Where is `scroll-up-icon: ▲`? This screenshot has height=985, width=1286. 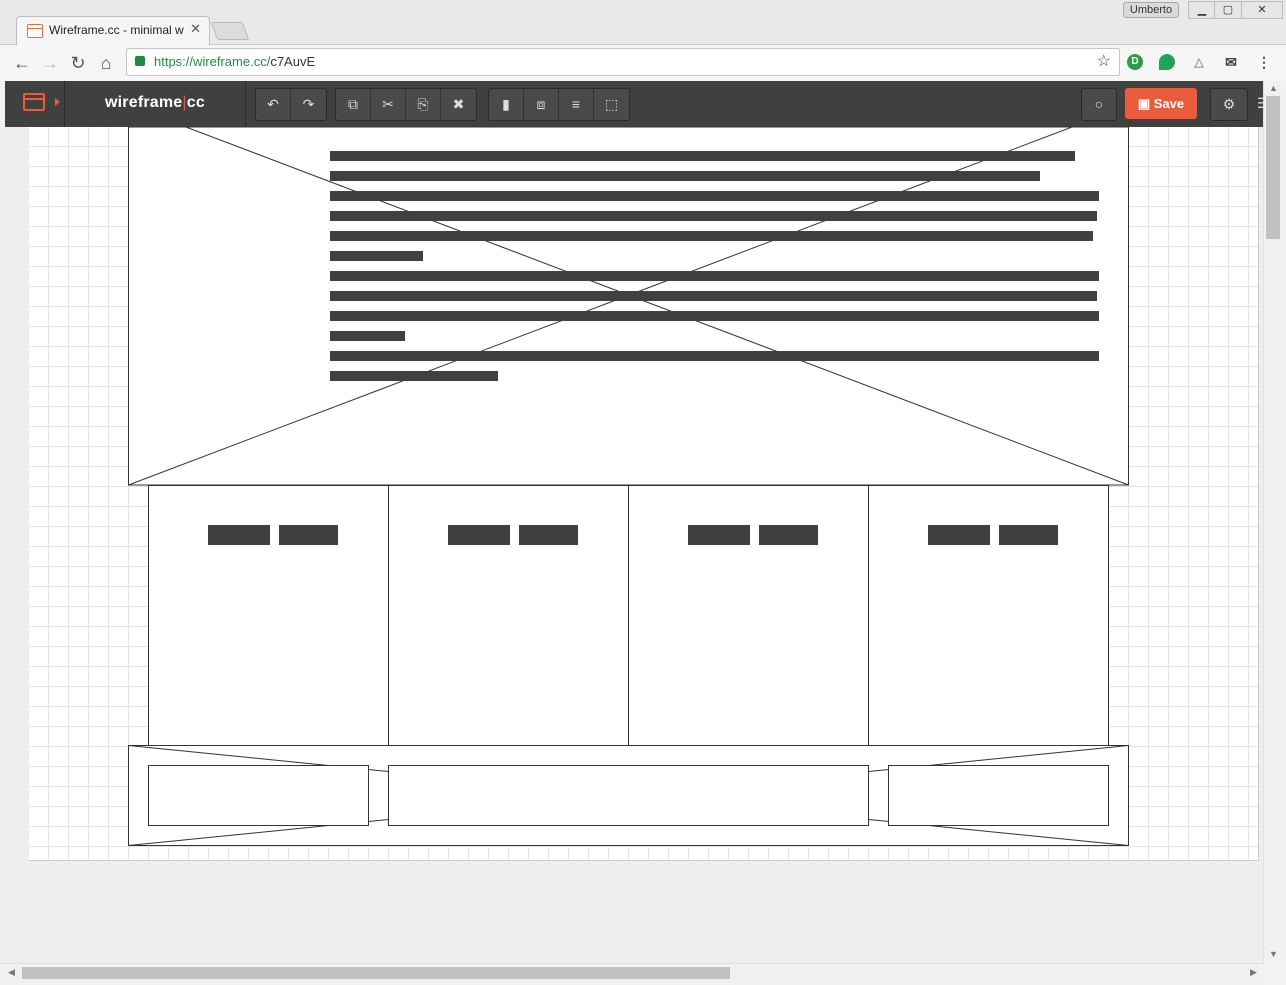 scroll-up-icon: ▲ is located at coordinates (1273, 88).